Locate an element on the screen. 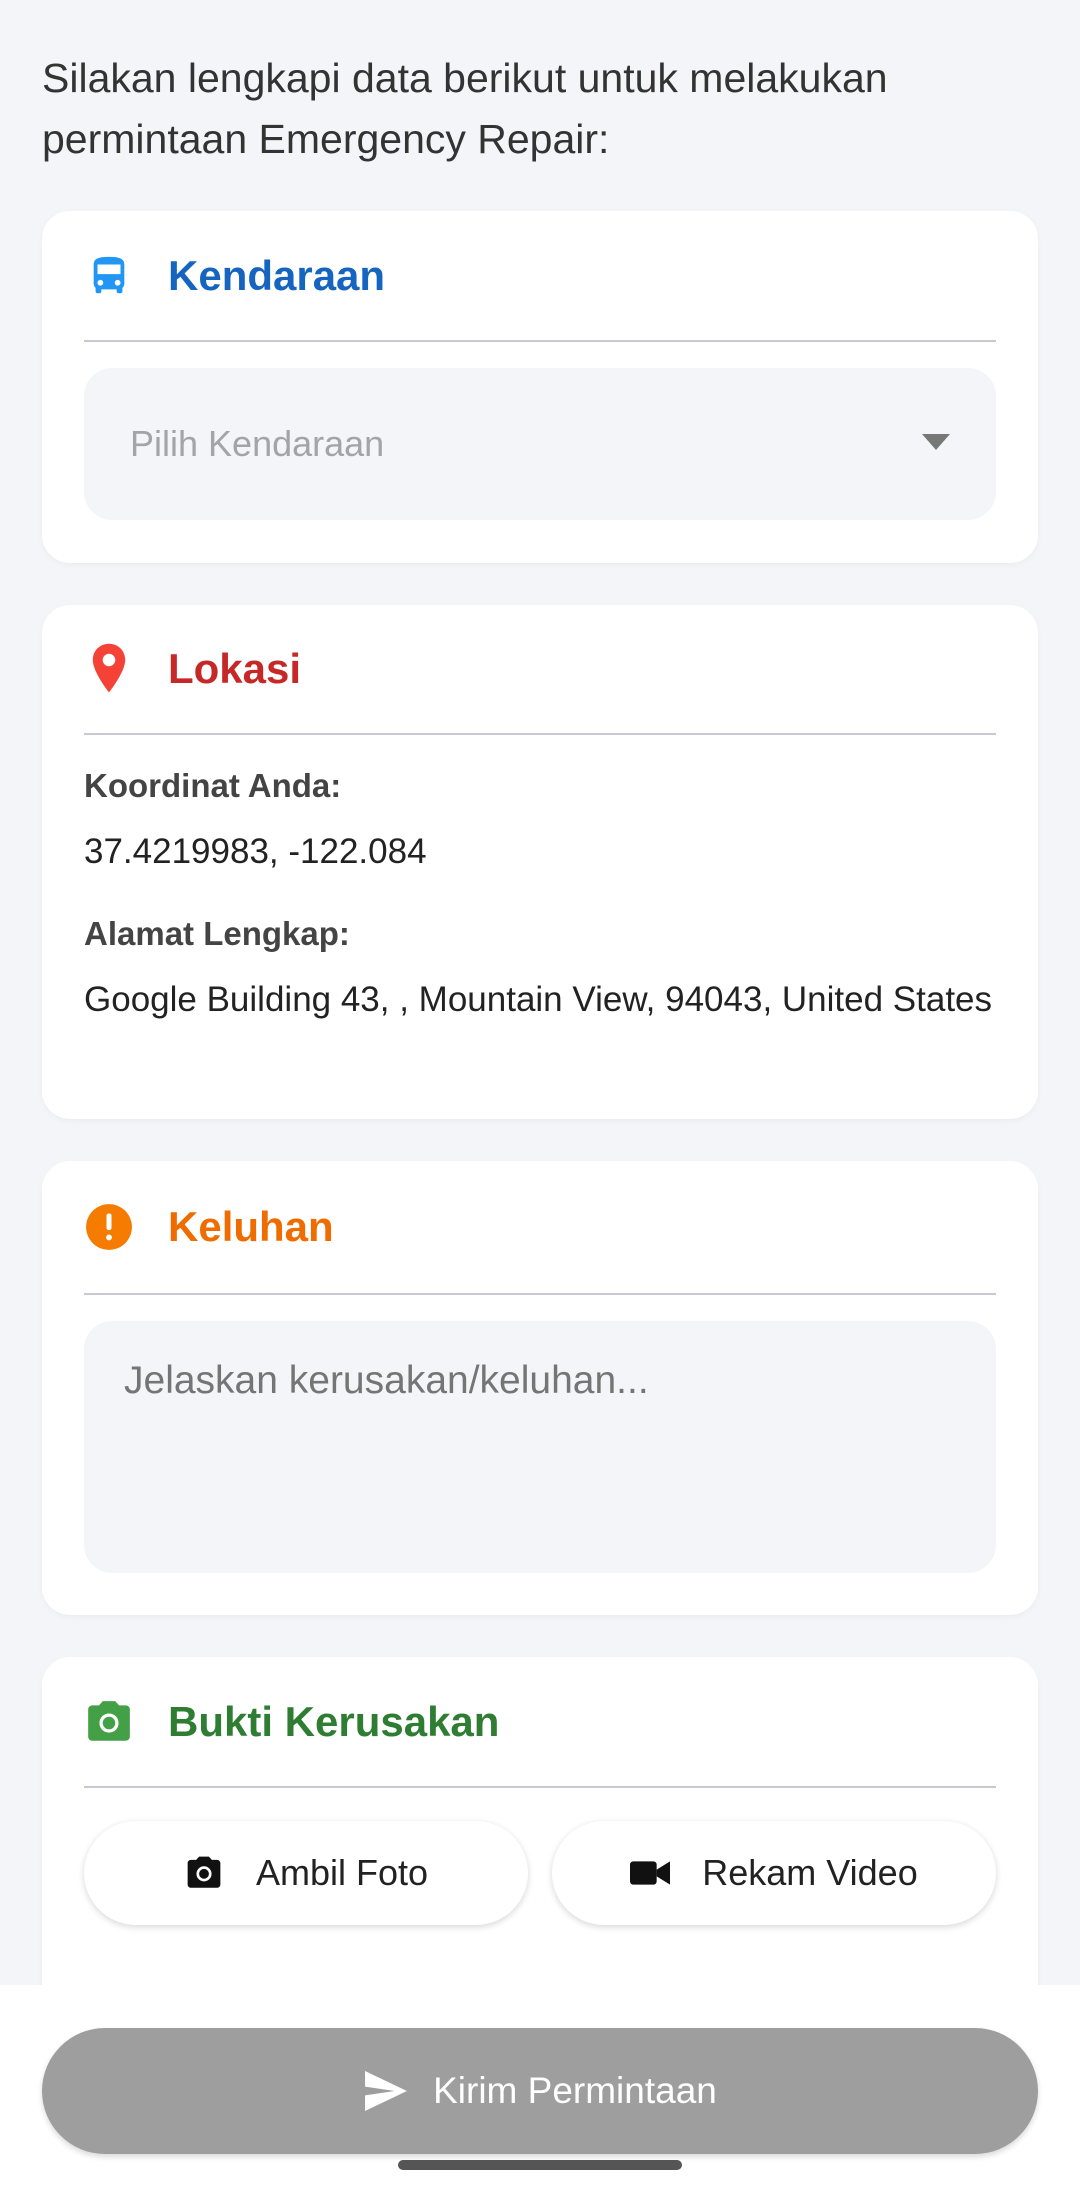  location-card-header: Lokasi is located at coordinates (540, 670).